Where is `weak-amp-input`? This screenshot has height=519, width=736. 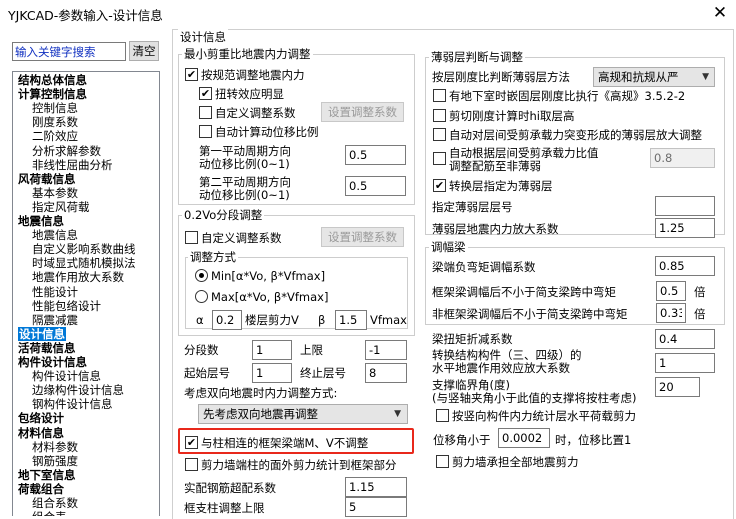 weak-amp-input is located at coordinates (685, 228).